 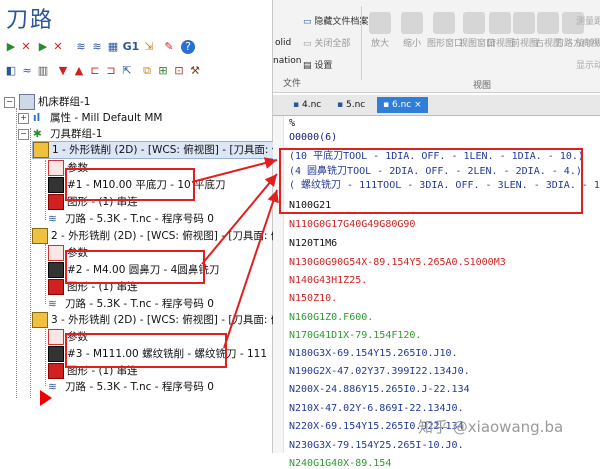 What do you see at coordinates (340, 463) in the screenshot?
I see `code-line: N240G1G40X-89.154` at bounding box center [340, 463].